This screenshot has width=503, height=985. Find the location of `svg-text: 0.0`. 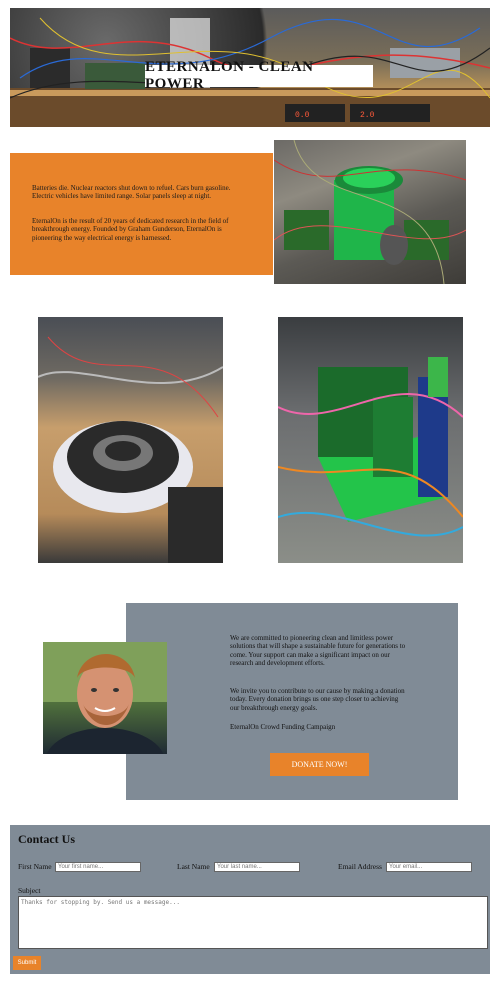

svg-text: 0.0 is located at coordinates (302, 115).